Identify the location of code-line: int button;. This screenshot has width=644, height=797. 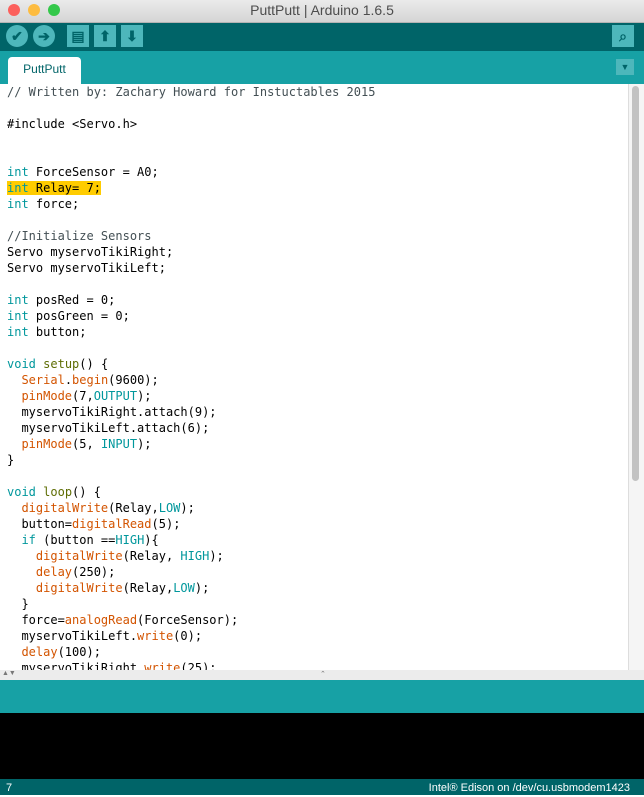
(191, 332).